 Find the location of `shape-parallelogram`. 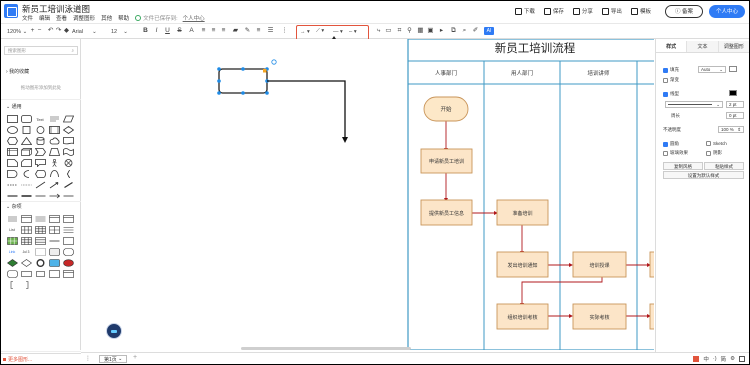

shape-parallelogram is located at coordinates (68, 119).